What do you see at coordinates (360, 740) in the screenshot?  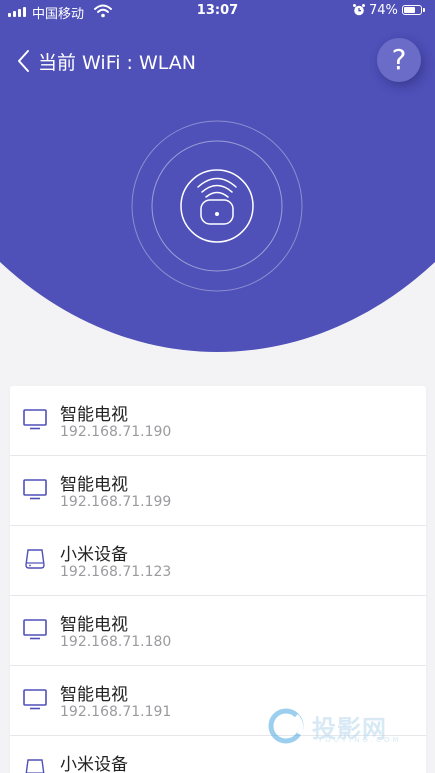 I see `watermark-subtext: TOUYING.COM` at bounding box center [360, 740].